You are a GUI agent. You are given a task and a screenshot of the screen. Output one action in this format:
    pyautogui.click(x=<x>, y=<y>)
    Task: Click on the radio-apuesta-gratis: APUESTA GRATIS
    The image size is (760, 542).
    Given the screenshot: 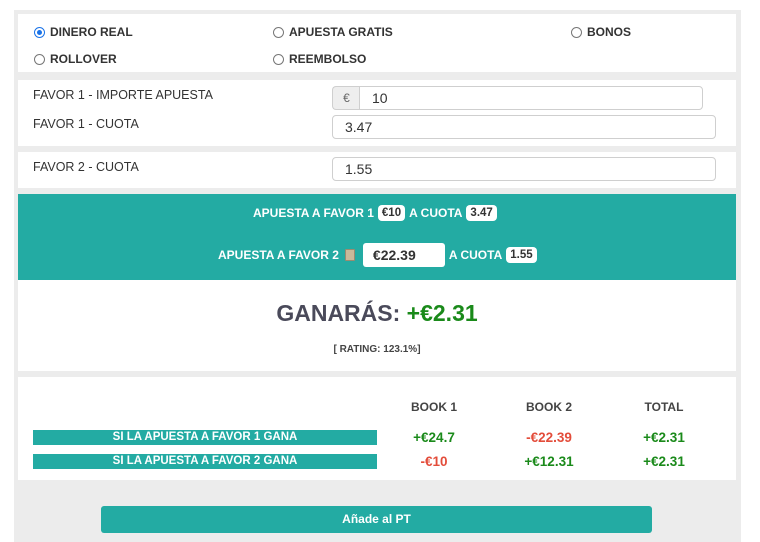 What is the action you would take?
    pyautogui.click(x=333, y=32)
    